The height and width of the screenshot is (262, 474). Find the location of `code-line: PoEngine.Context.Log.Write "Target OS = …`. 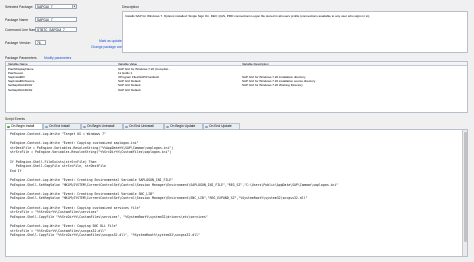

code-line: PoEngine.Context.Log.Write "Target OS = … is located at coordinates (58, 134).